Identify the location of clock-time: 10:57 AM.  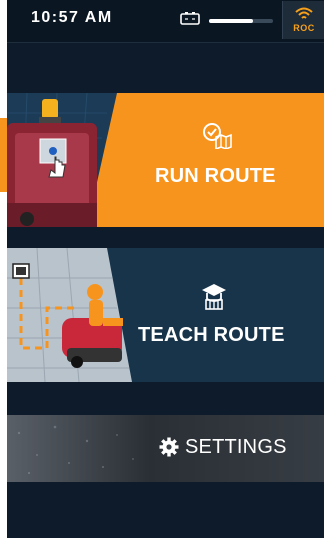
(72, 17).